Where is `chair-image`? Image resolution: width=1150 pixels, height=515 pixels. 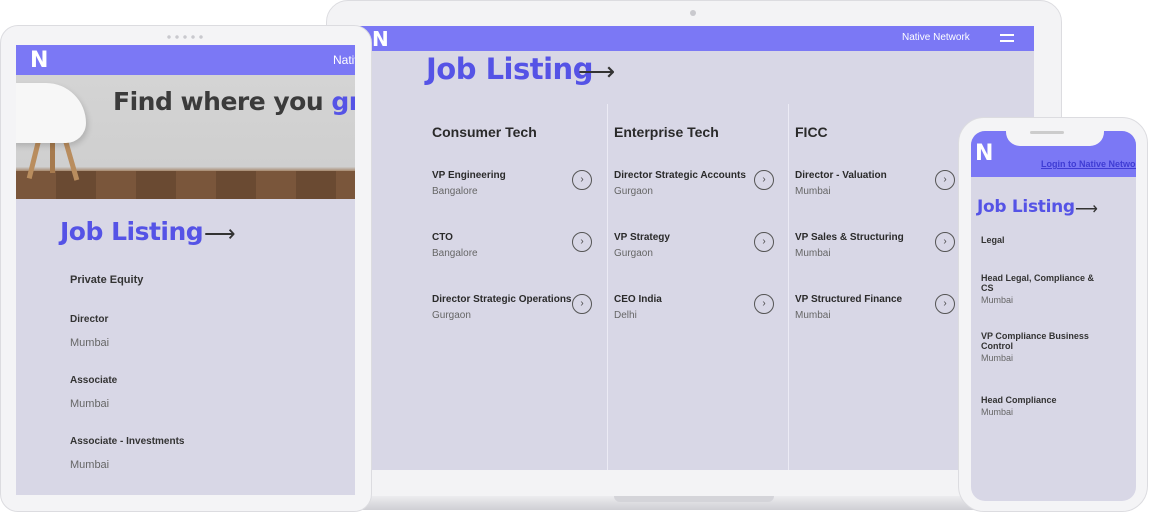
chair-image is located at coordinates (51, 113).